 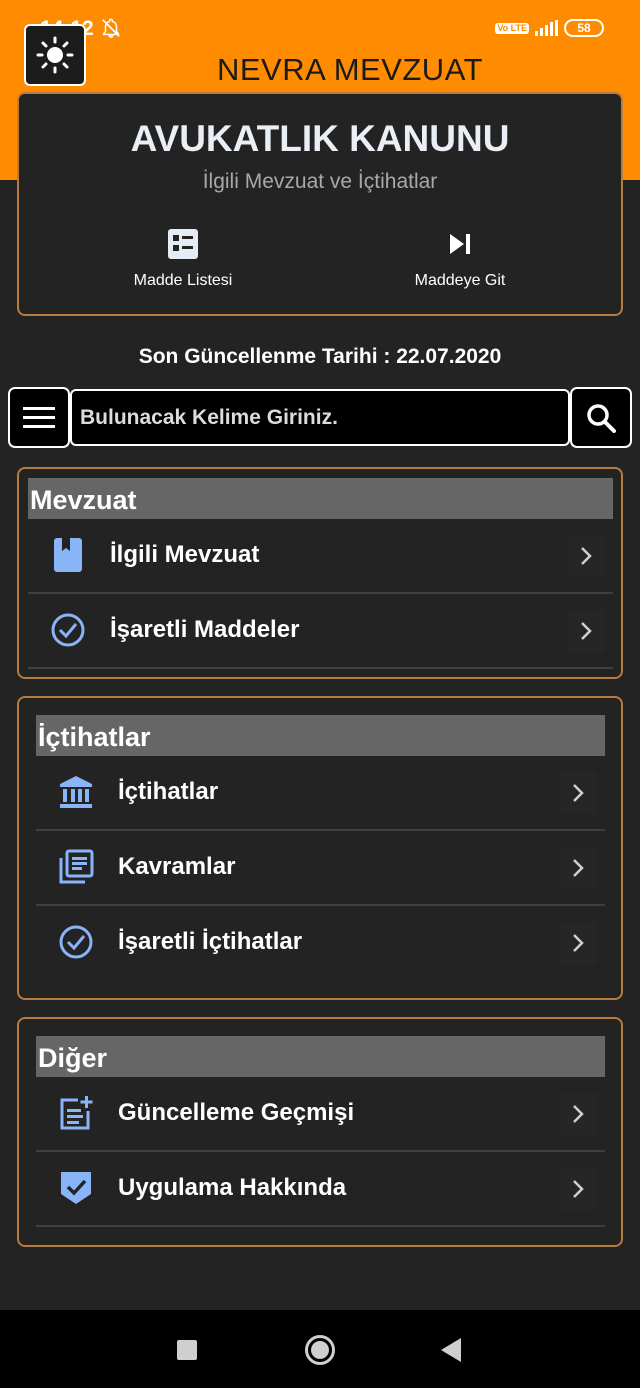 I want to click on go-to-article-label: Maddeye Git, so click(x=460, y=280).